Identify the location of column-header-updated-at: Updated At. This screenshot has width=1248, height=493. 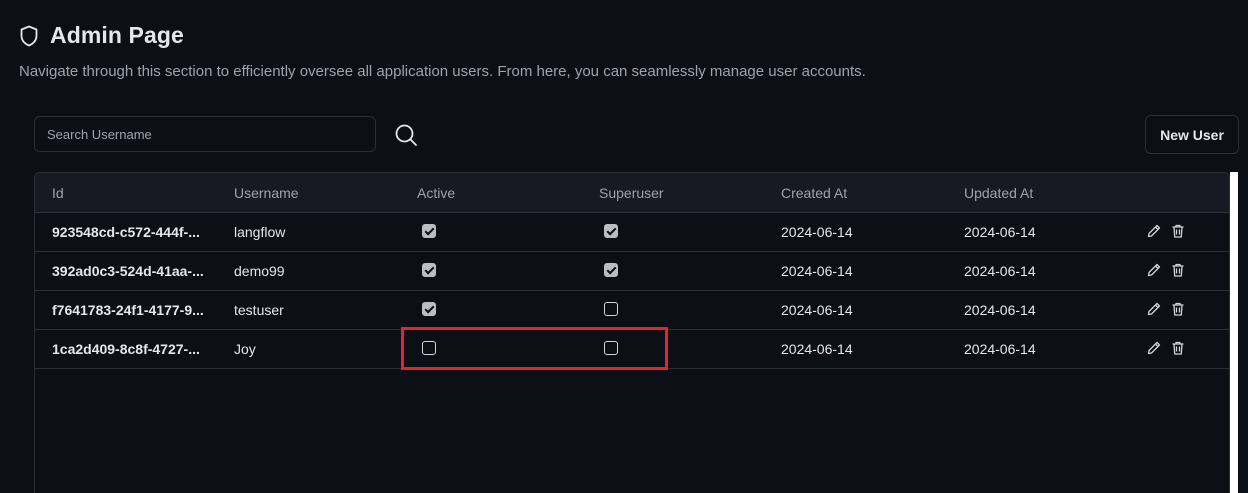
(998, 193).